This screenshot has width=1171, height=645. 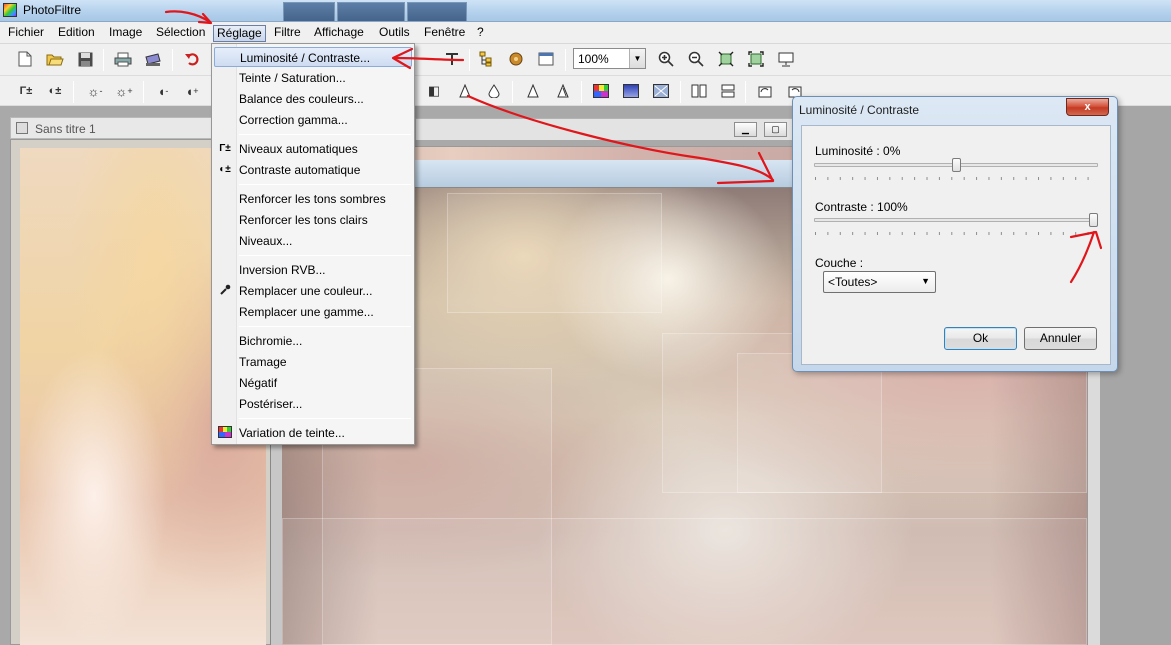 I want to click on fullscreen-icon, so click(x=786, y=59).